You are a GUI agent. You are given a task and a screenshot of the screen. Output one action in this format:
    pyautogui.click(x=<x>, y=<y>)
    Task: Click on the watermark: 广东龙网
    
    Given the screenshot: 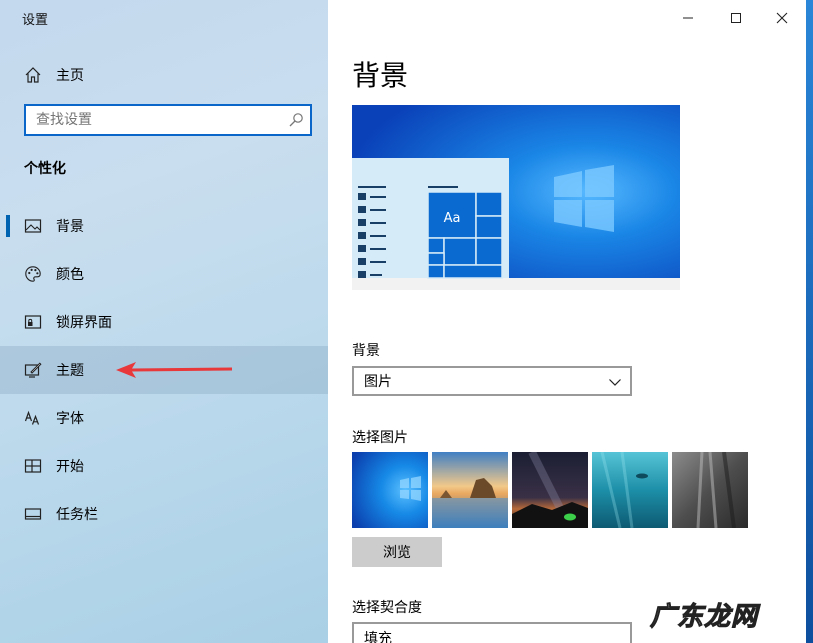 What is the action you would take?
    pyautogui.click(x=704, y=617)
    